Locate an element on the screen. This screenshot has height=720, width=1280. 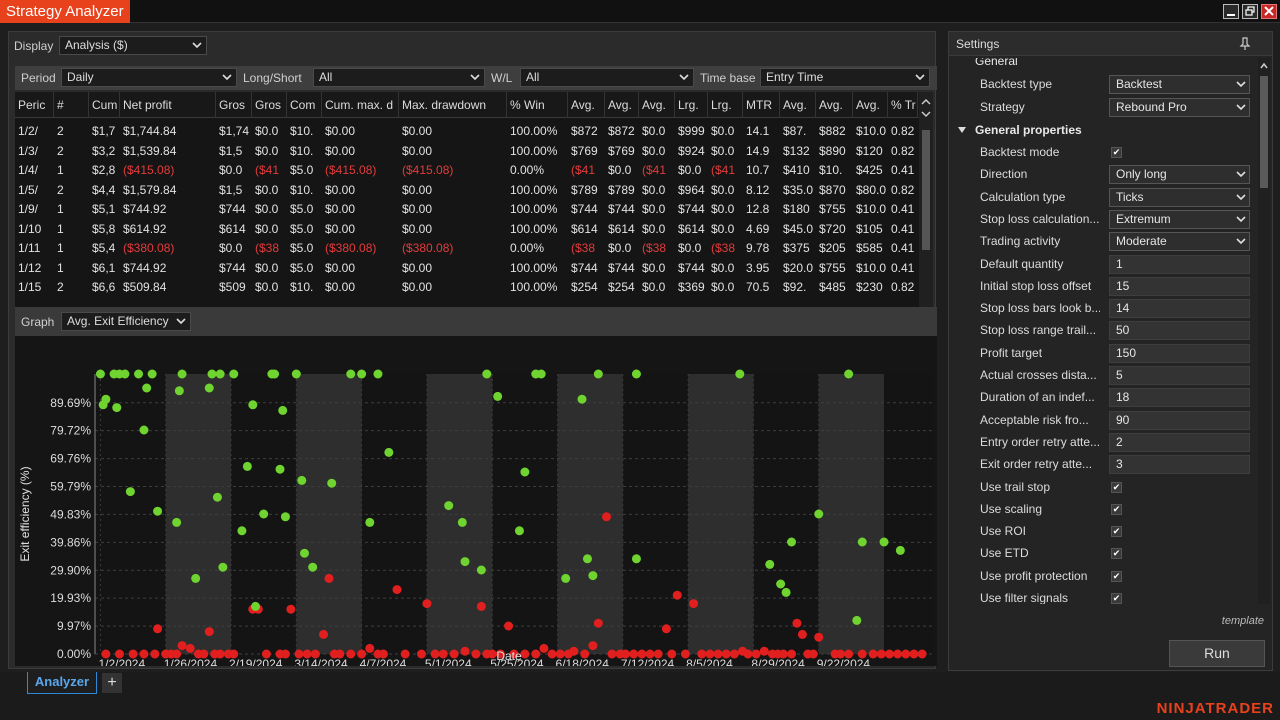
backtest-type-dropdown: Backtest is located at coordinates (1179, 84).